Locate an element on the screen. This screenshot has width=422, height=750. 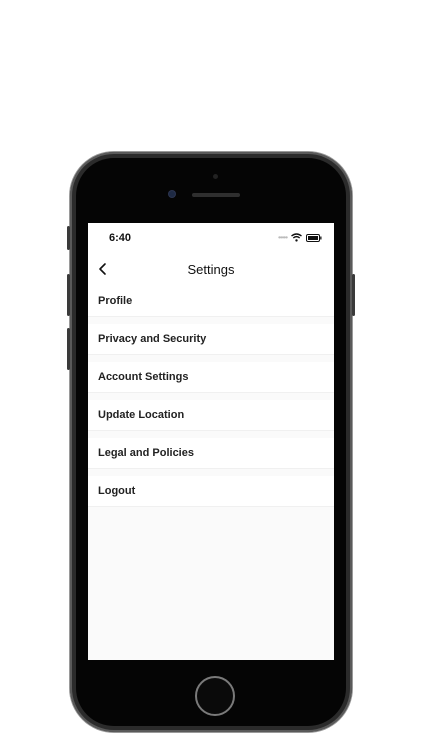
status-time: 6:40 is located at coordinates (120, 238).